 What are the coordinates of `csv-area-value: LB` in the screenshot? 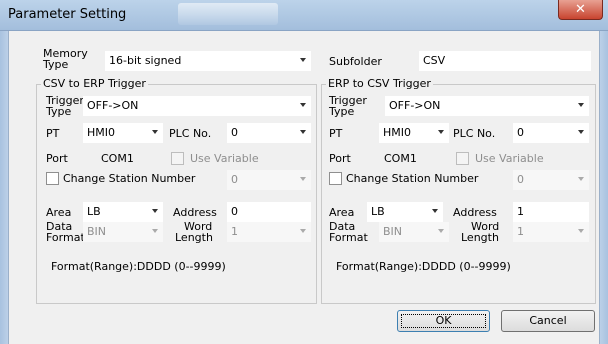 It's located at (94, 211).